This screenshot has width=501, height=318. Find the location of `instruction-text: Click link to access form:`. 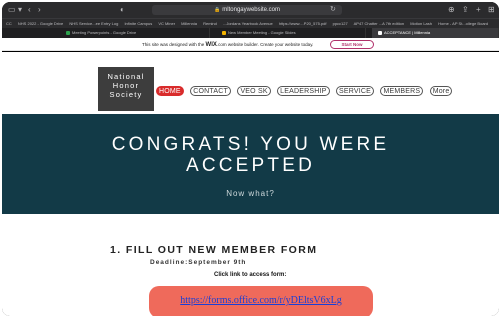

instruction-text: Click link to access form: is located at coordinates (250, 275).